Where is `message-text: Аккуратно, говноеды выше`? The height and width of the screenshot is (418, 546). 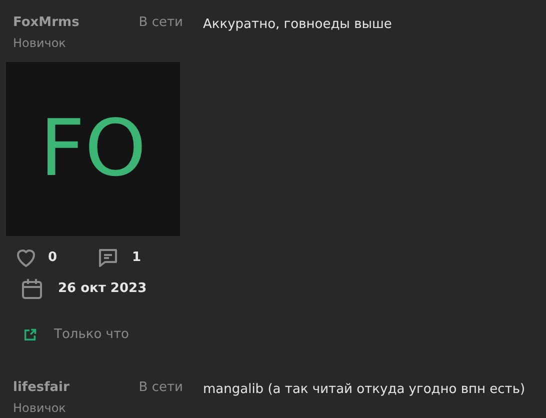 message-text: Аккуратно, говноеды выше is located at coordinates (297, 24).